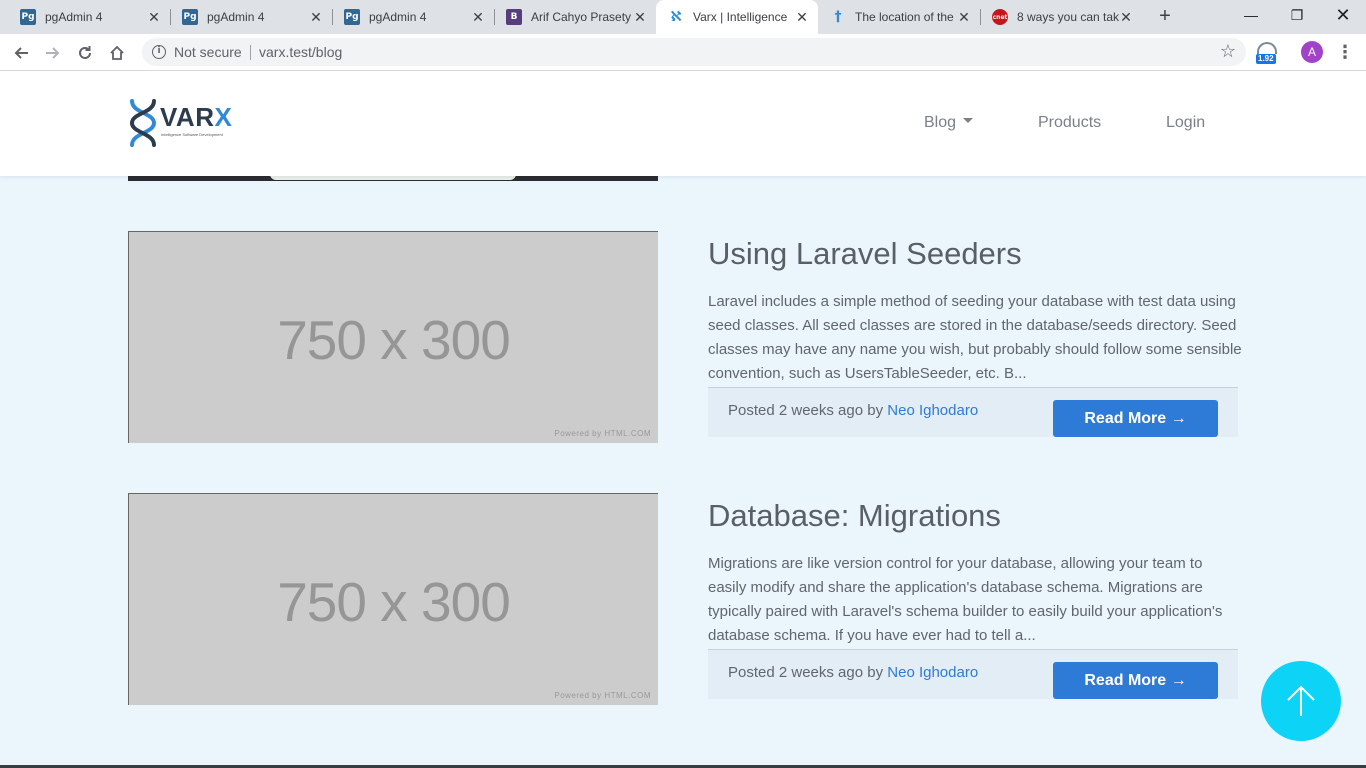 This screenshot has width=1366, height=768. What do you see at coordinates (904, 17) in the screenshot?
I see `tab-title: The location of the` at bounding box center [904, 17].